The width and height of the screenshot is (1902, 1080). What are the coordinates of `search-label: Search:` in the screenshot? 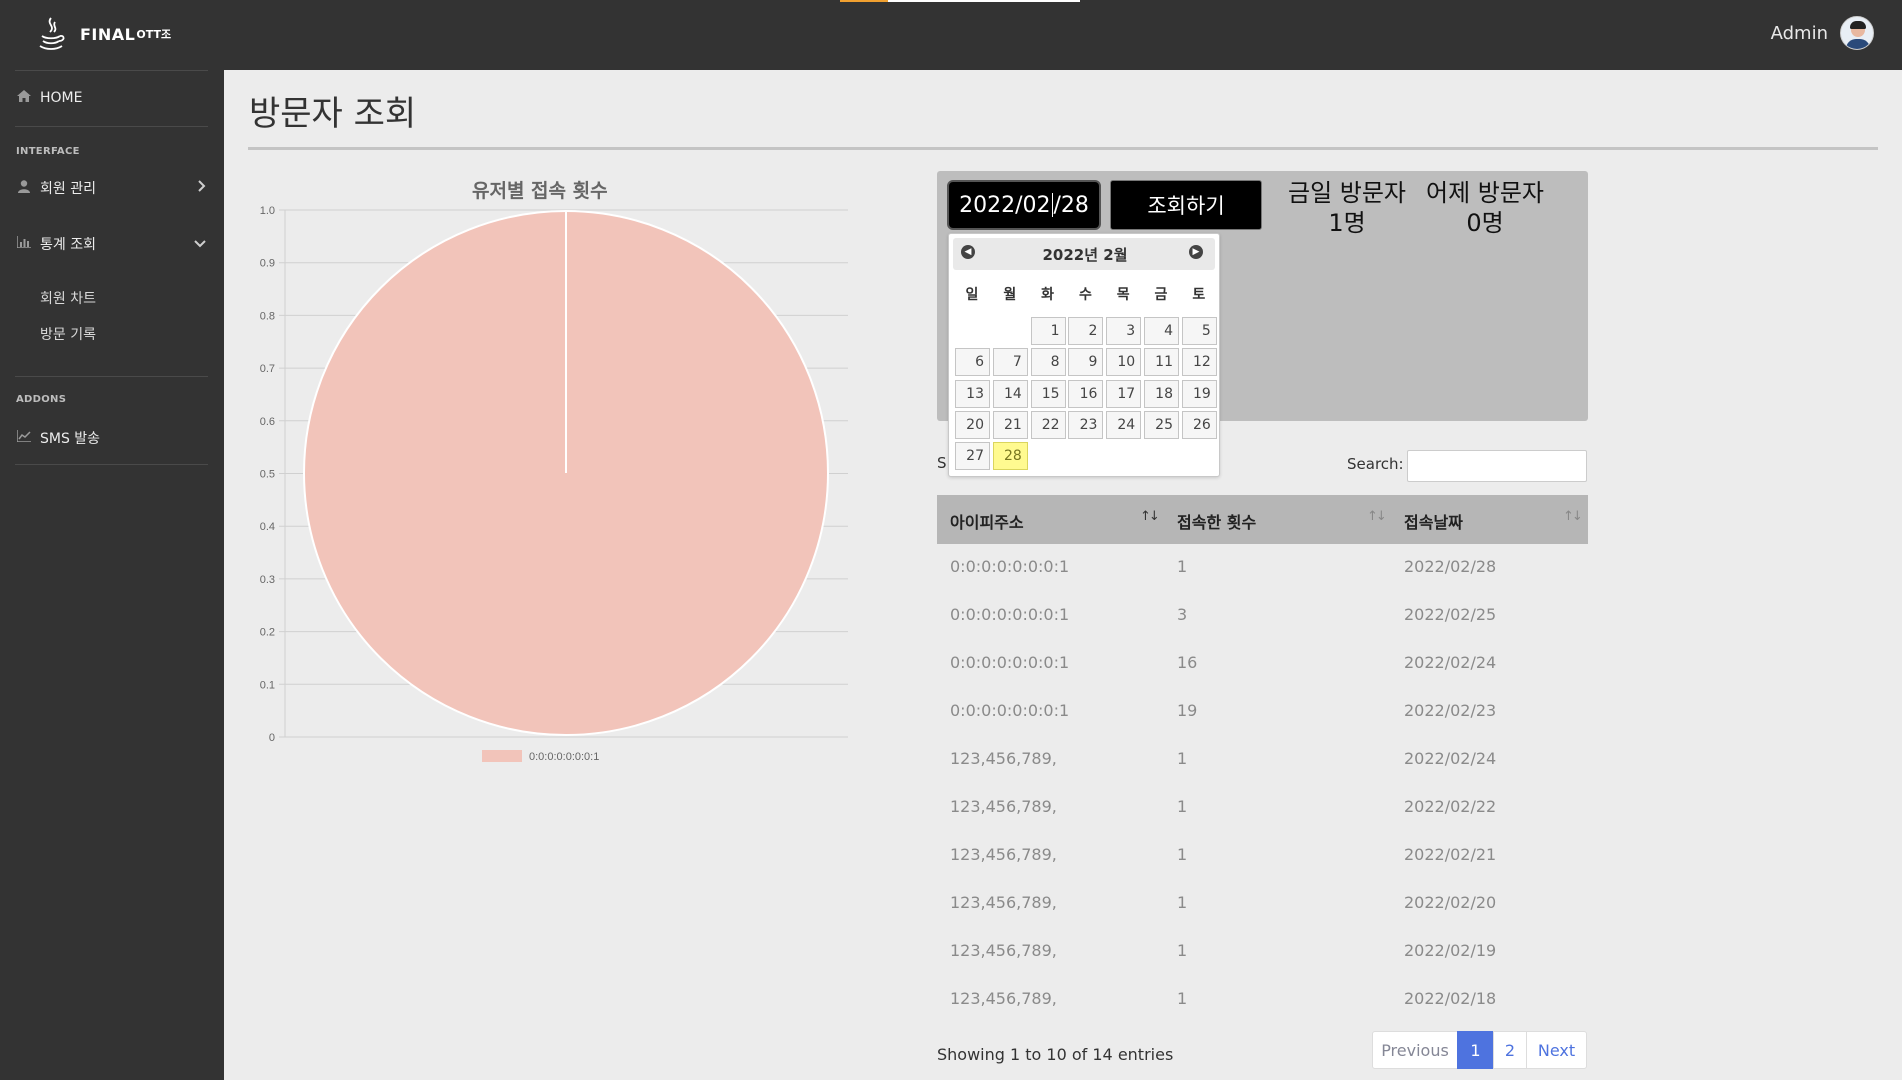 It's located at (1375, 464).